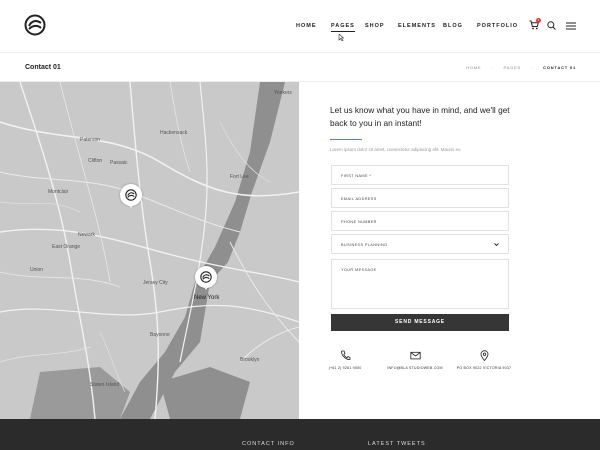 Image resolution: width=600 pixels, height=450 pixels. Describe the element at coordinates (105, 385) in the screenshot. I see `map-label-staten-island: Staten Island` at that location.